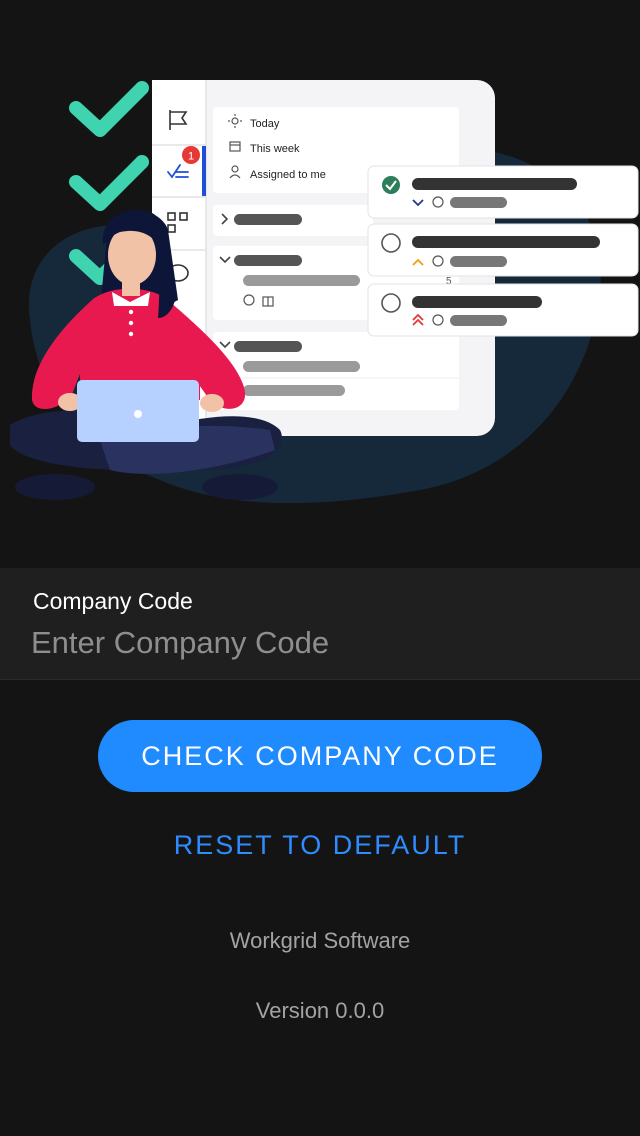 Image resolution: width=640 pixels, height=1136 pixels. I want to click on check-company-code-button: CHECK COMPANY CODE, so click(320, 756).